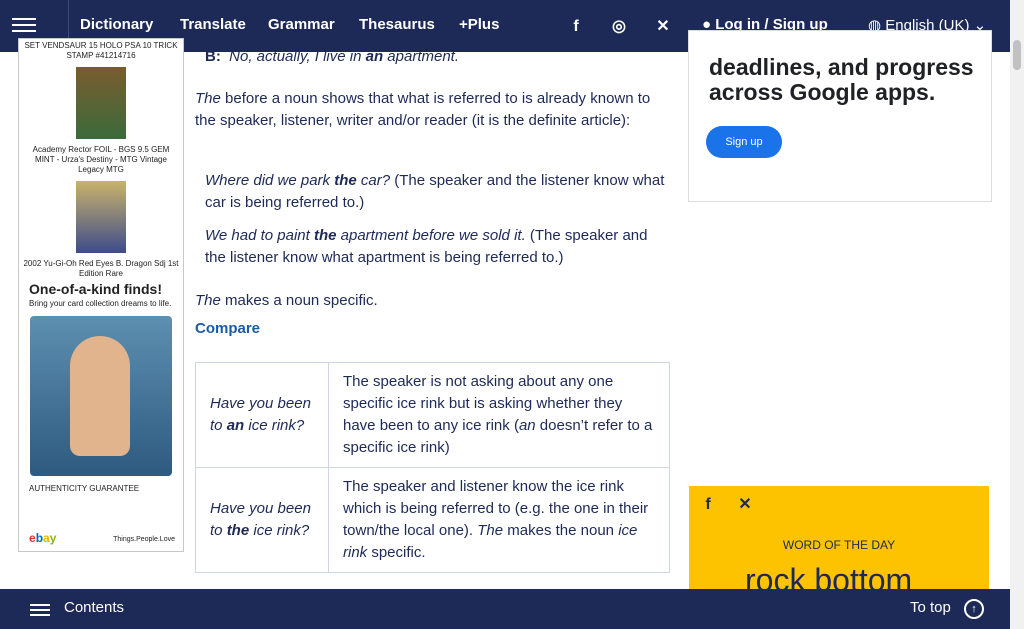  I want to click on speaker-label: B:, so click(213, 56).